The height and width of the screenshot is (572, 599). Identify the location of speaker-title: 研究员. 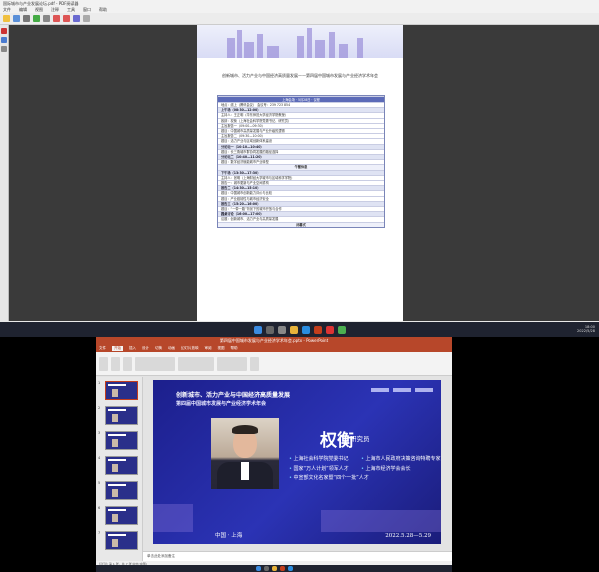
(360, 439).